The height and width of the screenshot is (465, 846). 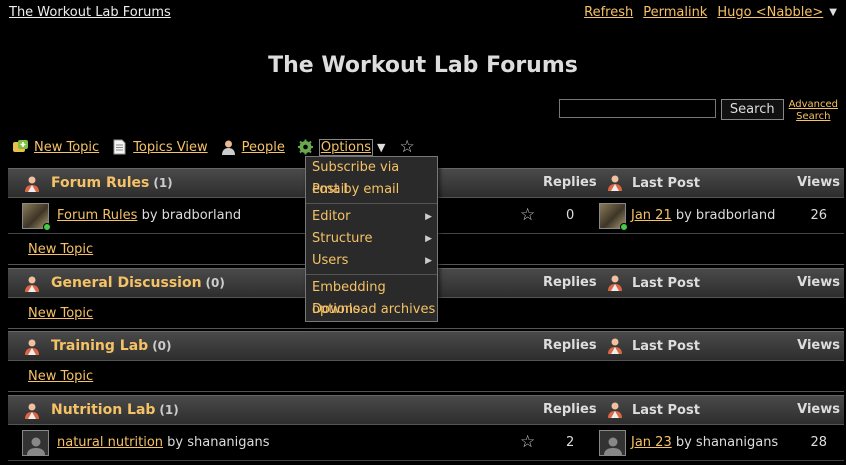 What do you see at coordinates (119, 147) in the screenshot?
I see `document-icon` at bounding box center [119, 147].